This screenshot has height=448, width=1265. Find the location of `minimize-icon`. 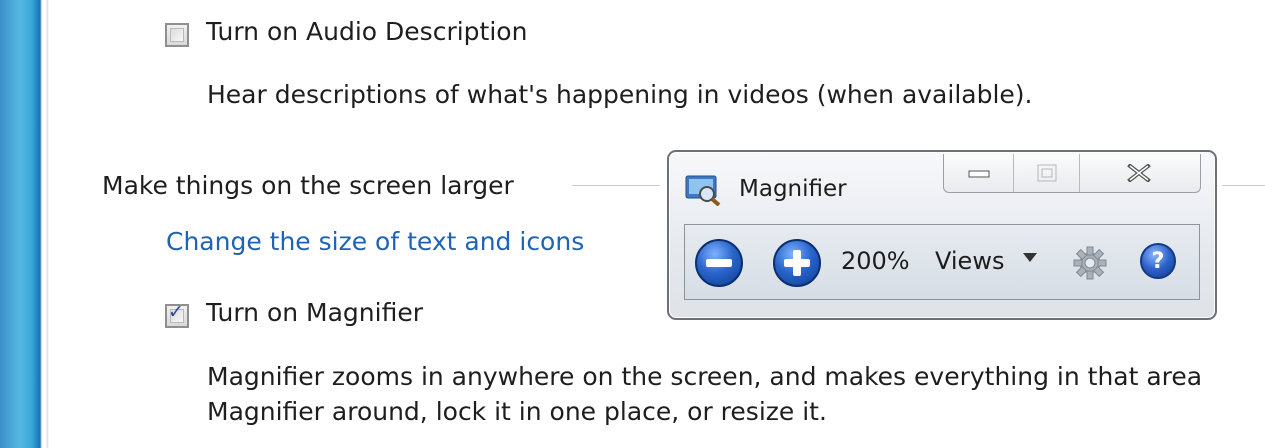

minimize-icon is located at coordinates (978, 174).